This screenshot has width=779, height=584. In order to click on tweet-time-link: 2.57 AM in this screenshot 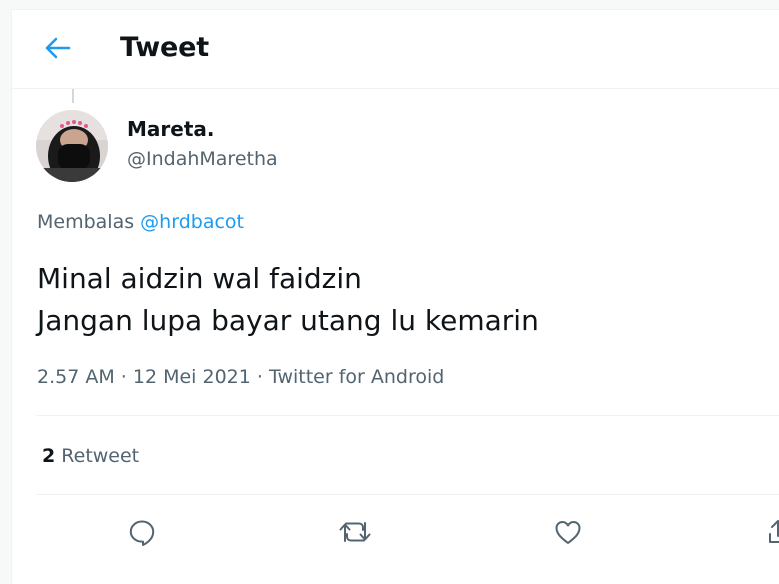, I will do `click(76, 377)`.